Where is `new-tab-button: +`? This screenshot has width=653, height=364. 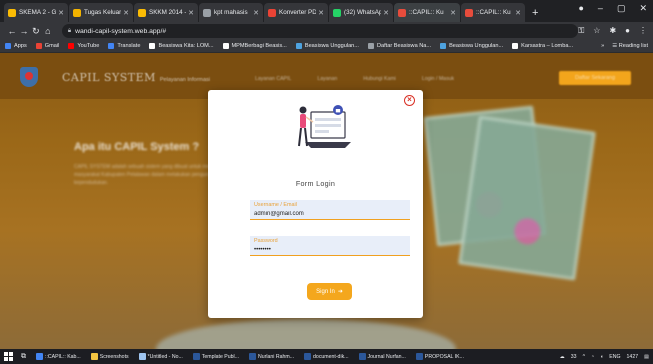 new-tab-button: + is located at coordinates (535, 12).